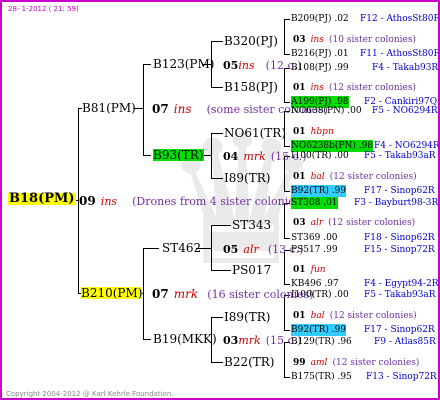 This screenshot has width=440, height=400. Describe the element at coordinates (355, 316) in the screenshot. I see `g4-6-sire: 01 bal (12 sister colonies)` at that location.